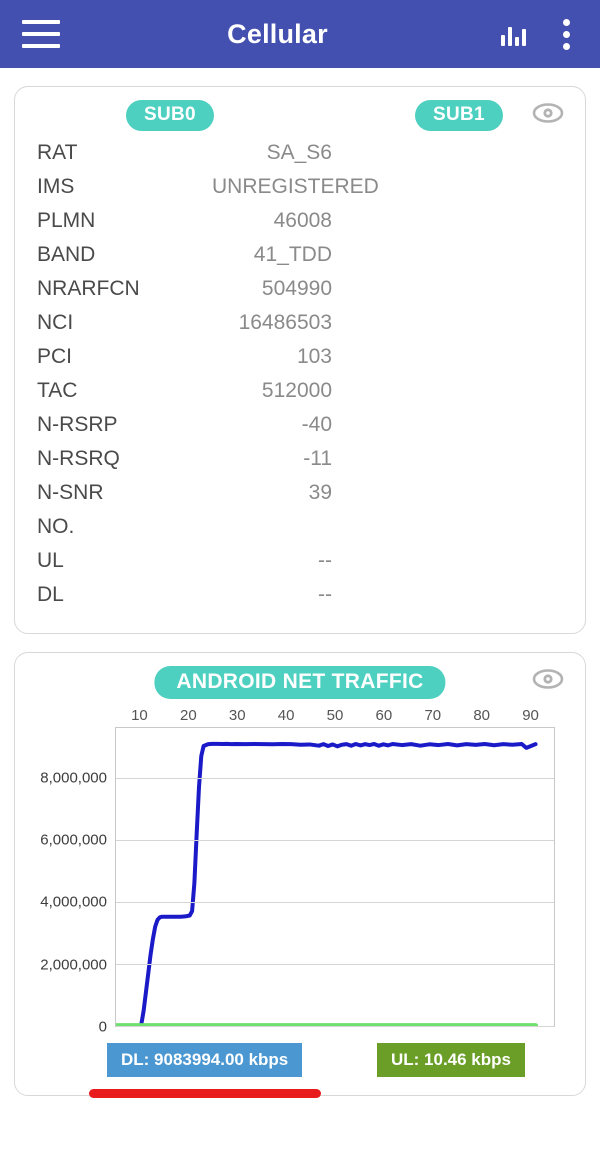 The height and width of the screenshot is (1155, 600). What do you see at coordinates (277, 33) in the screenshot?
I see `page-title: Cellular` at bounding box center [277, 33].